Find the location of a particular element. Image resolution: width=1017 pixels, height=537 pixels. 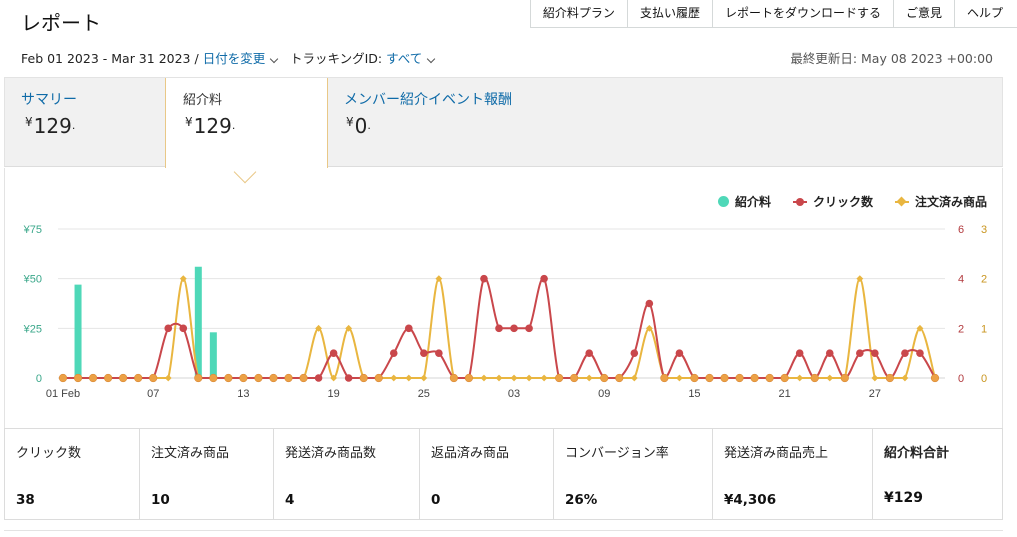

metric-total-fee-label: 紹介料合計 is located at coordinates (917, 453).